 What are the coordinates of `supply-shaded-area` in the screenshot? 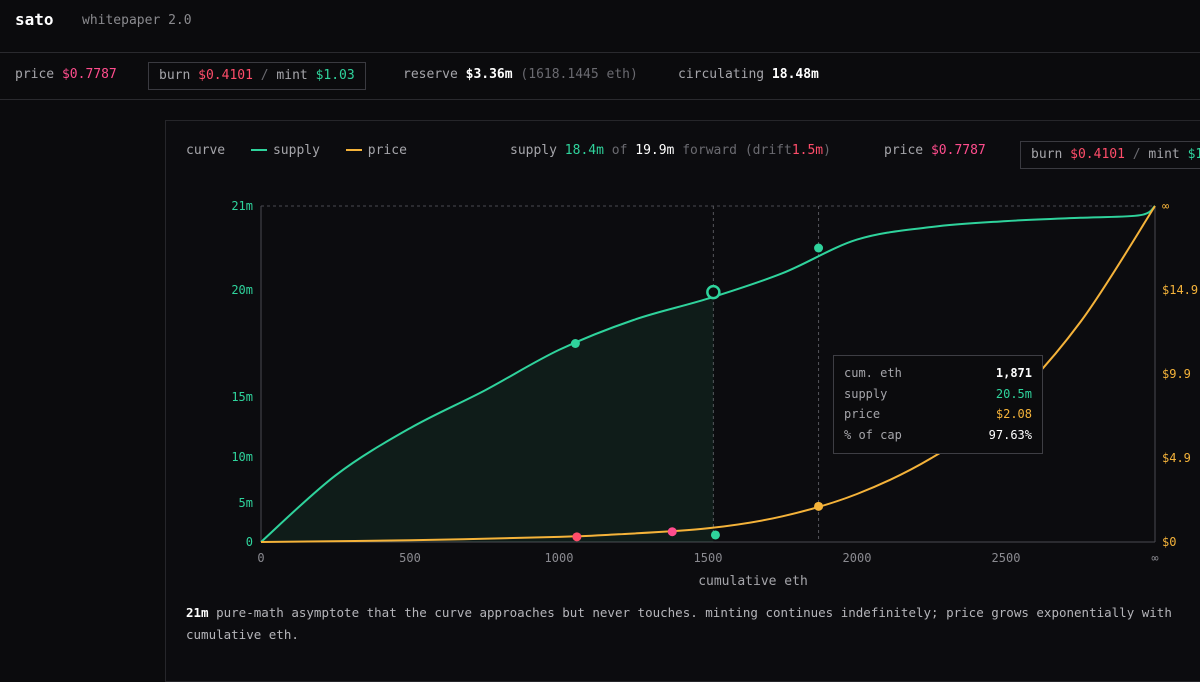 It's located at (488, 417).